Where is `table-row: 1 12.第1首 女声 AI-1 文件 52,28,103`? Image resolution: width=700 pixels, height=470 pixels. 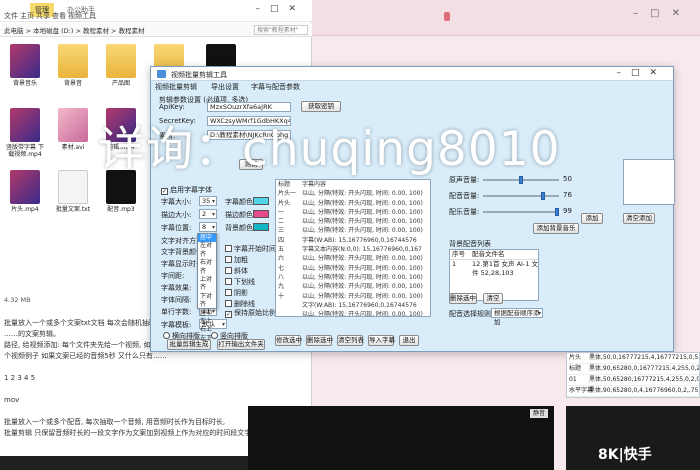 table-row: 1 12.第1首 女声 AI-1 文件 52,28,103 is located at coordinates (494, 269).